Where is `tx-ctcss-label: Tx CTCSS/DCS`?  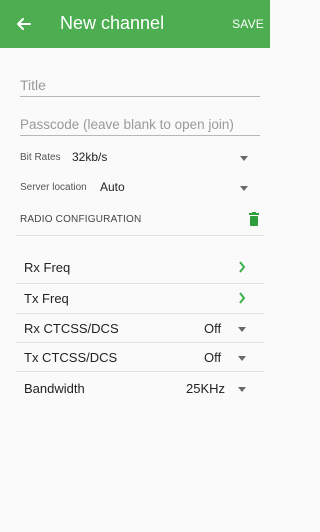
tx-ctcss-label: Tx CTCSS/DCS is located at coordinates (71, 357).